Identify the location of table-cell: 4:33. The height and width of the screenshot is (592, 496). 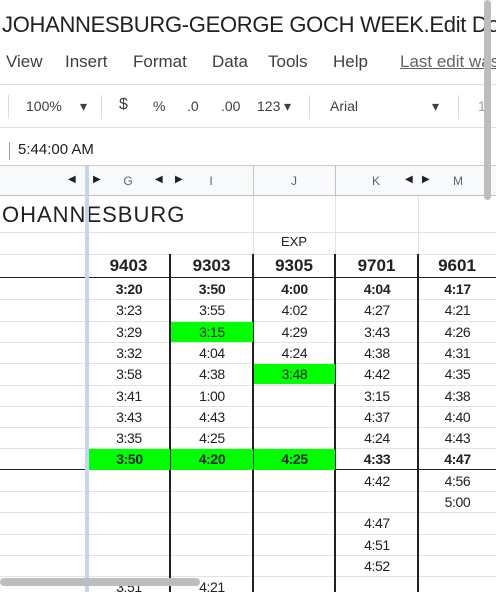
(377, 459).